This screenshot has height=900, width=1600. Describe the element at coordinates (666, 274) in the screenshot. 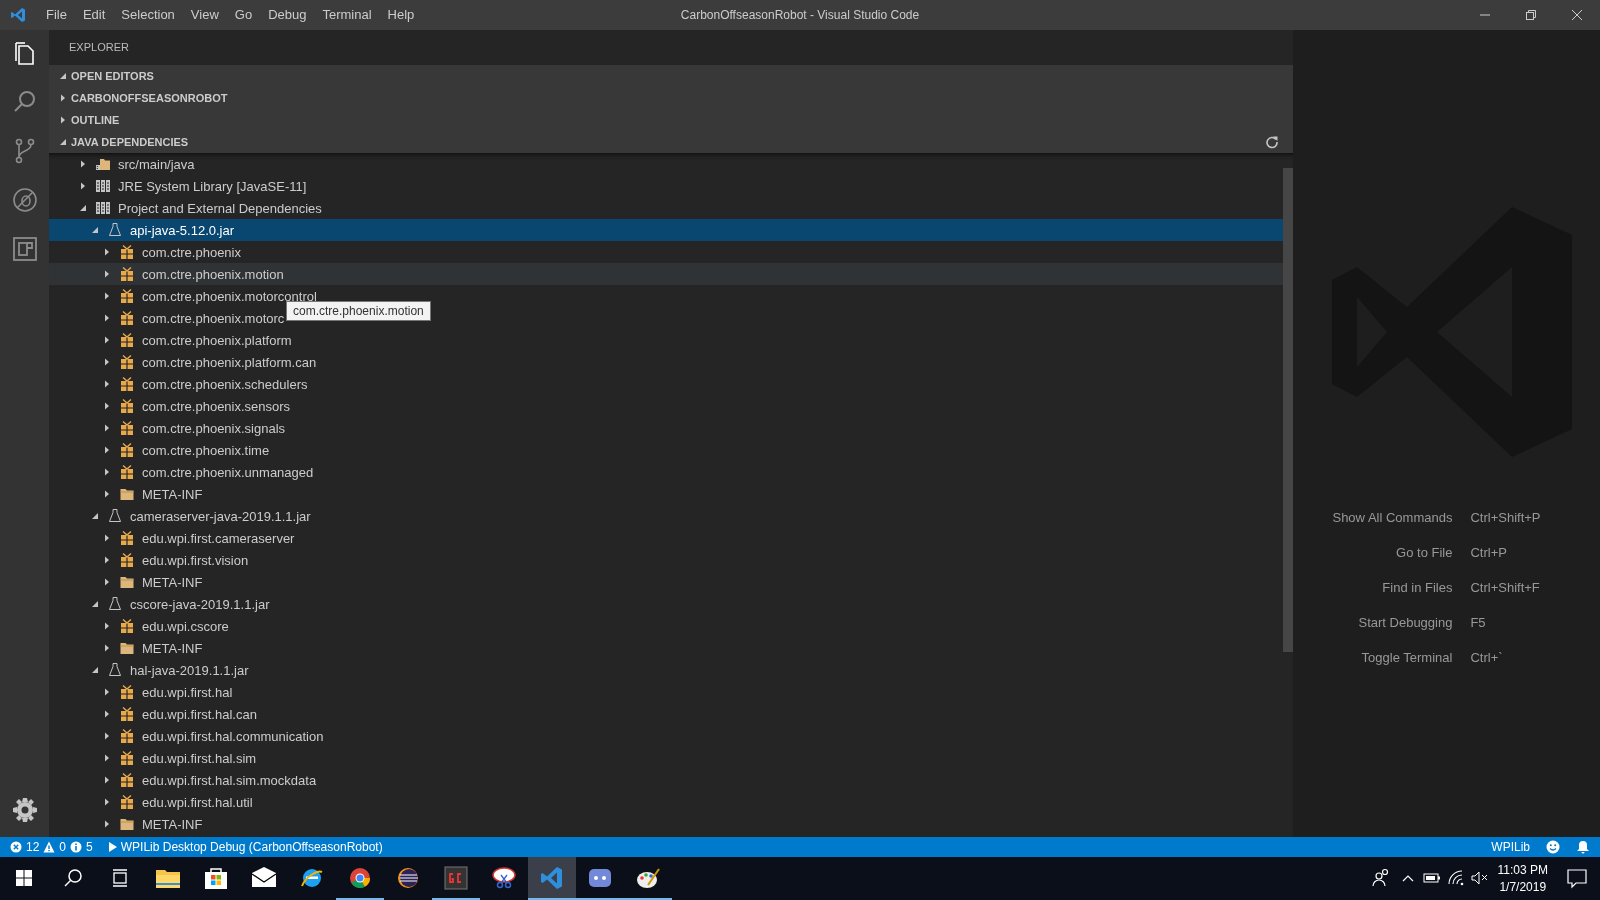

I see `tree-item: com.ctre.phoenix.motion` at that location.